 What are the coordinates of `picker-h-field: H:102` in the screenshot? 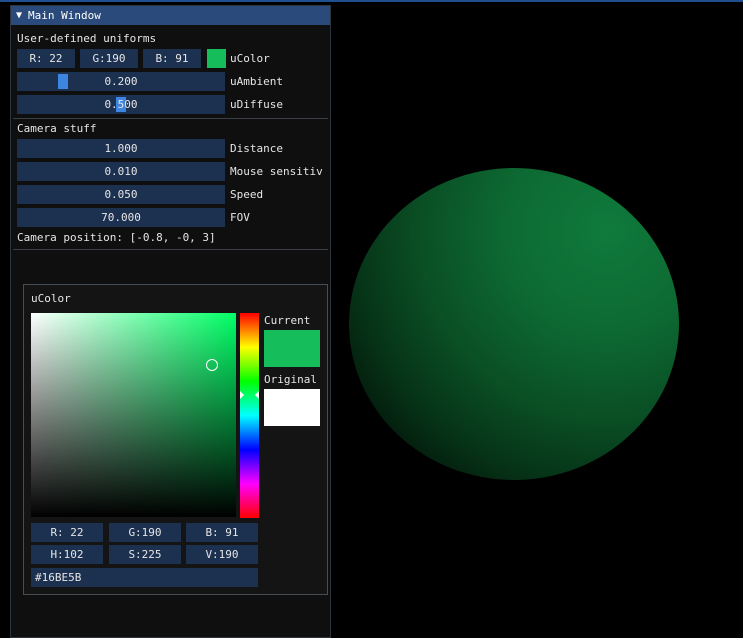 It's located at (67, 554).